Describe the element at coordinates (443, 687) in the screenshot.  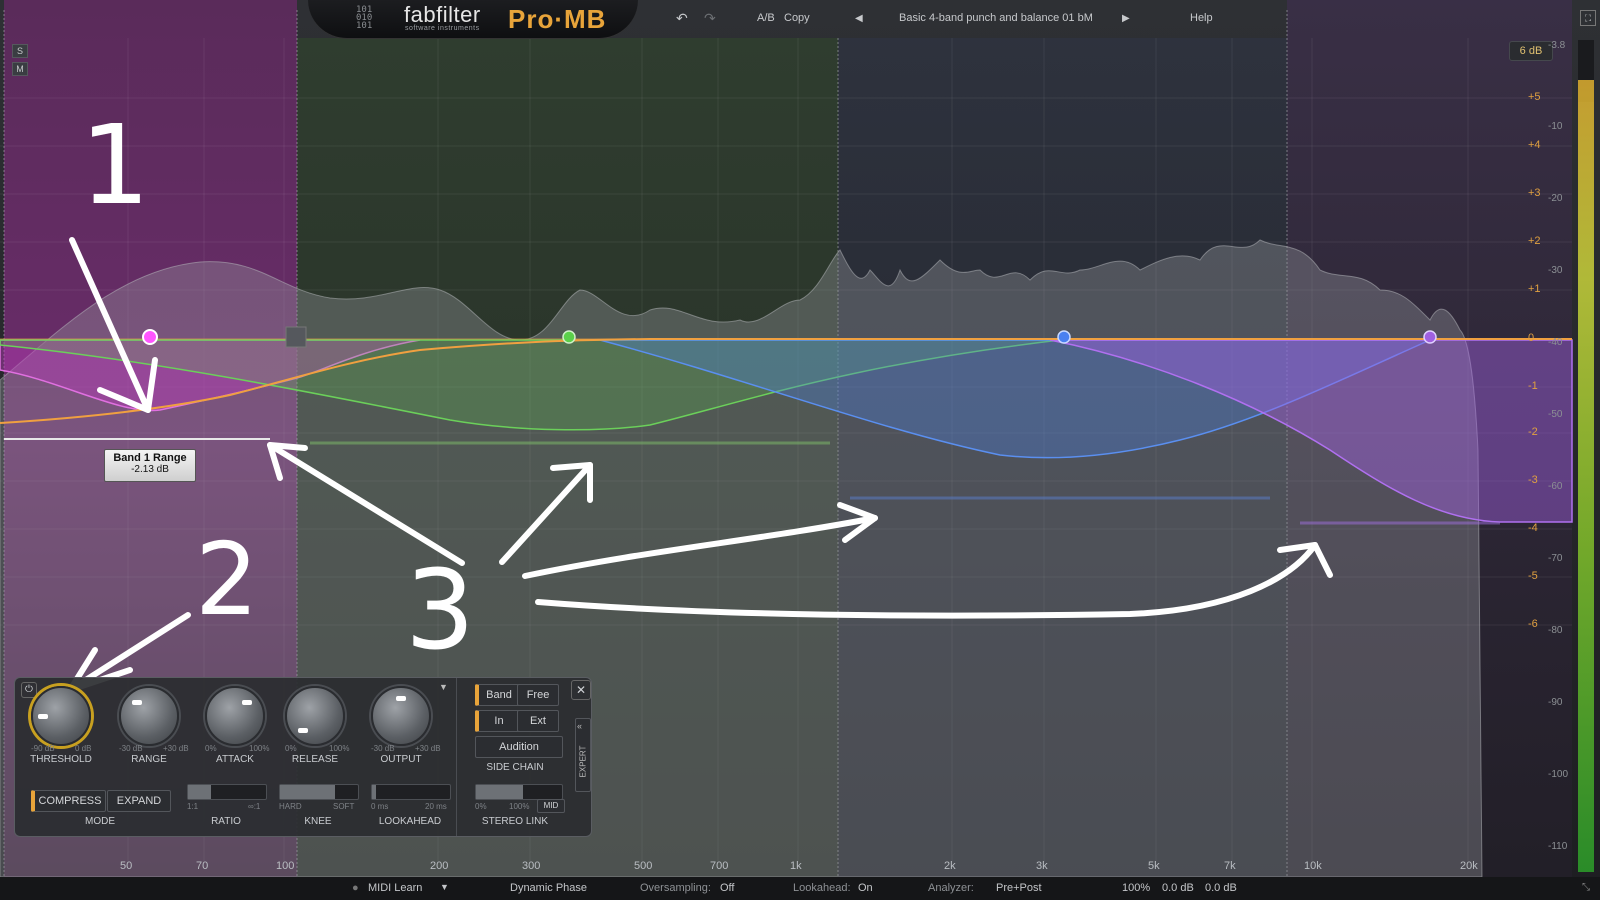
I see `panel-dropdown-icon: ▼` at that location.